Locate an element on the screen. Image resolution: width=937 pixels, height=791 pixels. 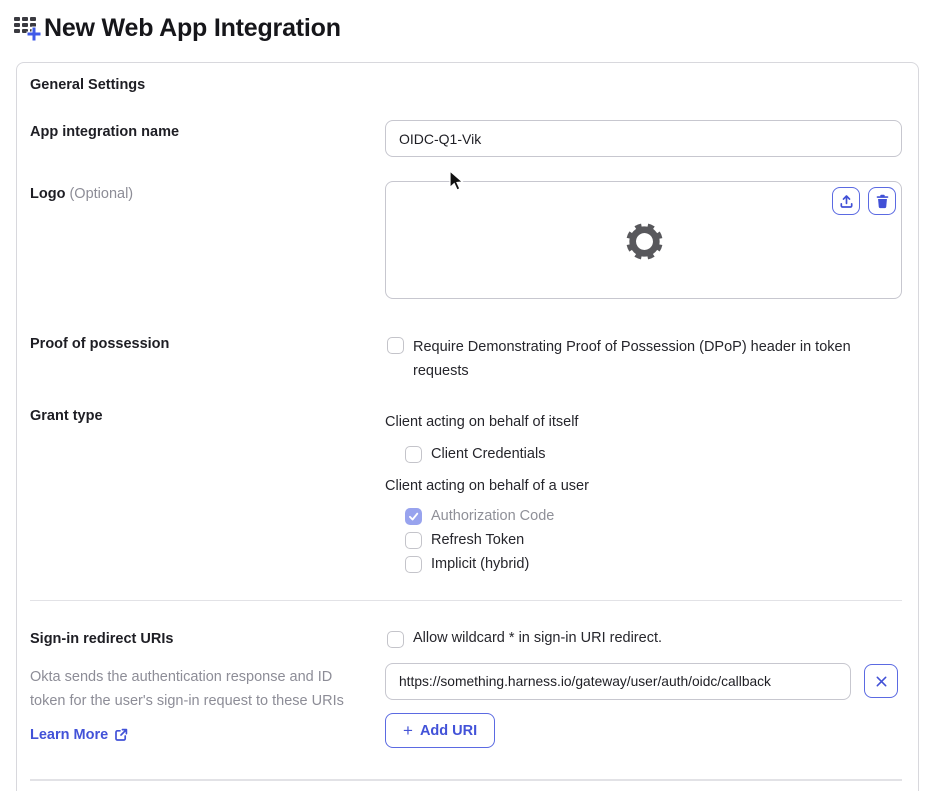
dpop-checkbox is located at coordinates (395, 345).